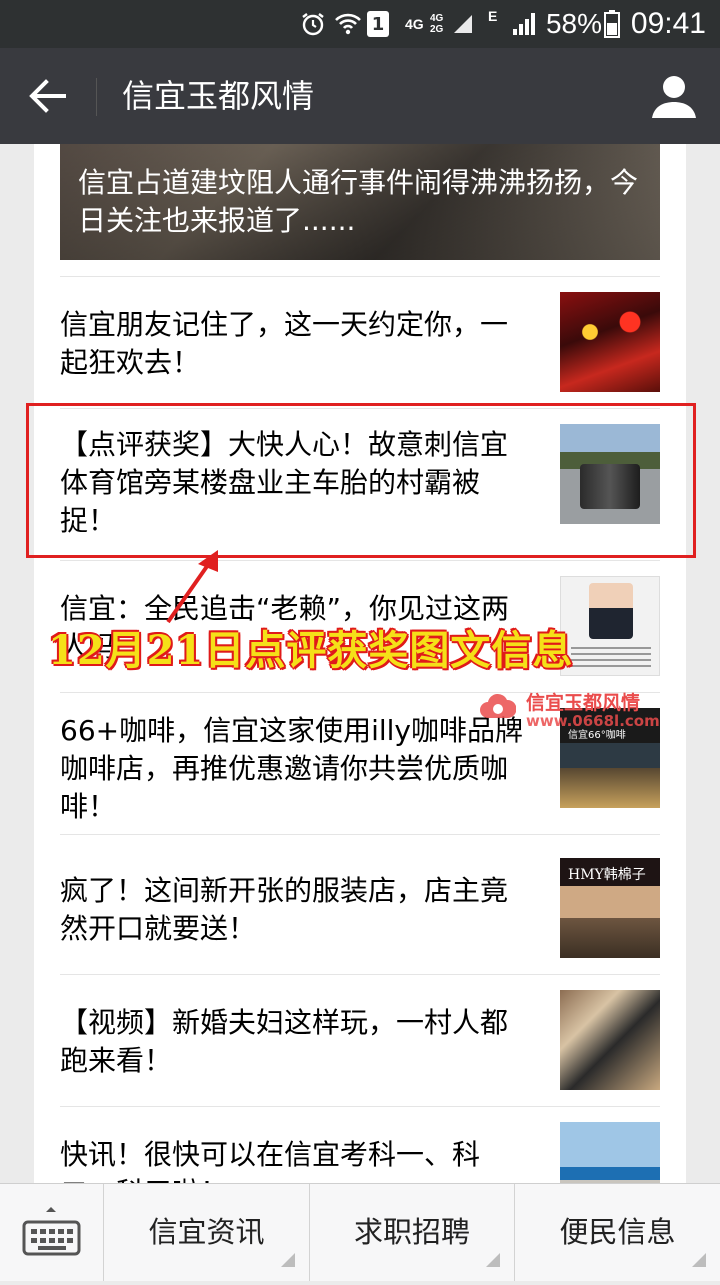  I want to click on annotation-arrow-icon, so click(192, 587).